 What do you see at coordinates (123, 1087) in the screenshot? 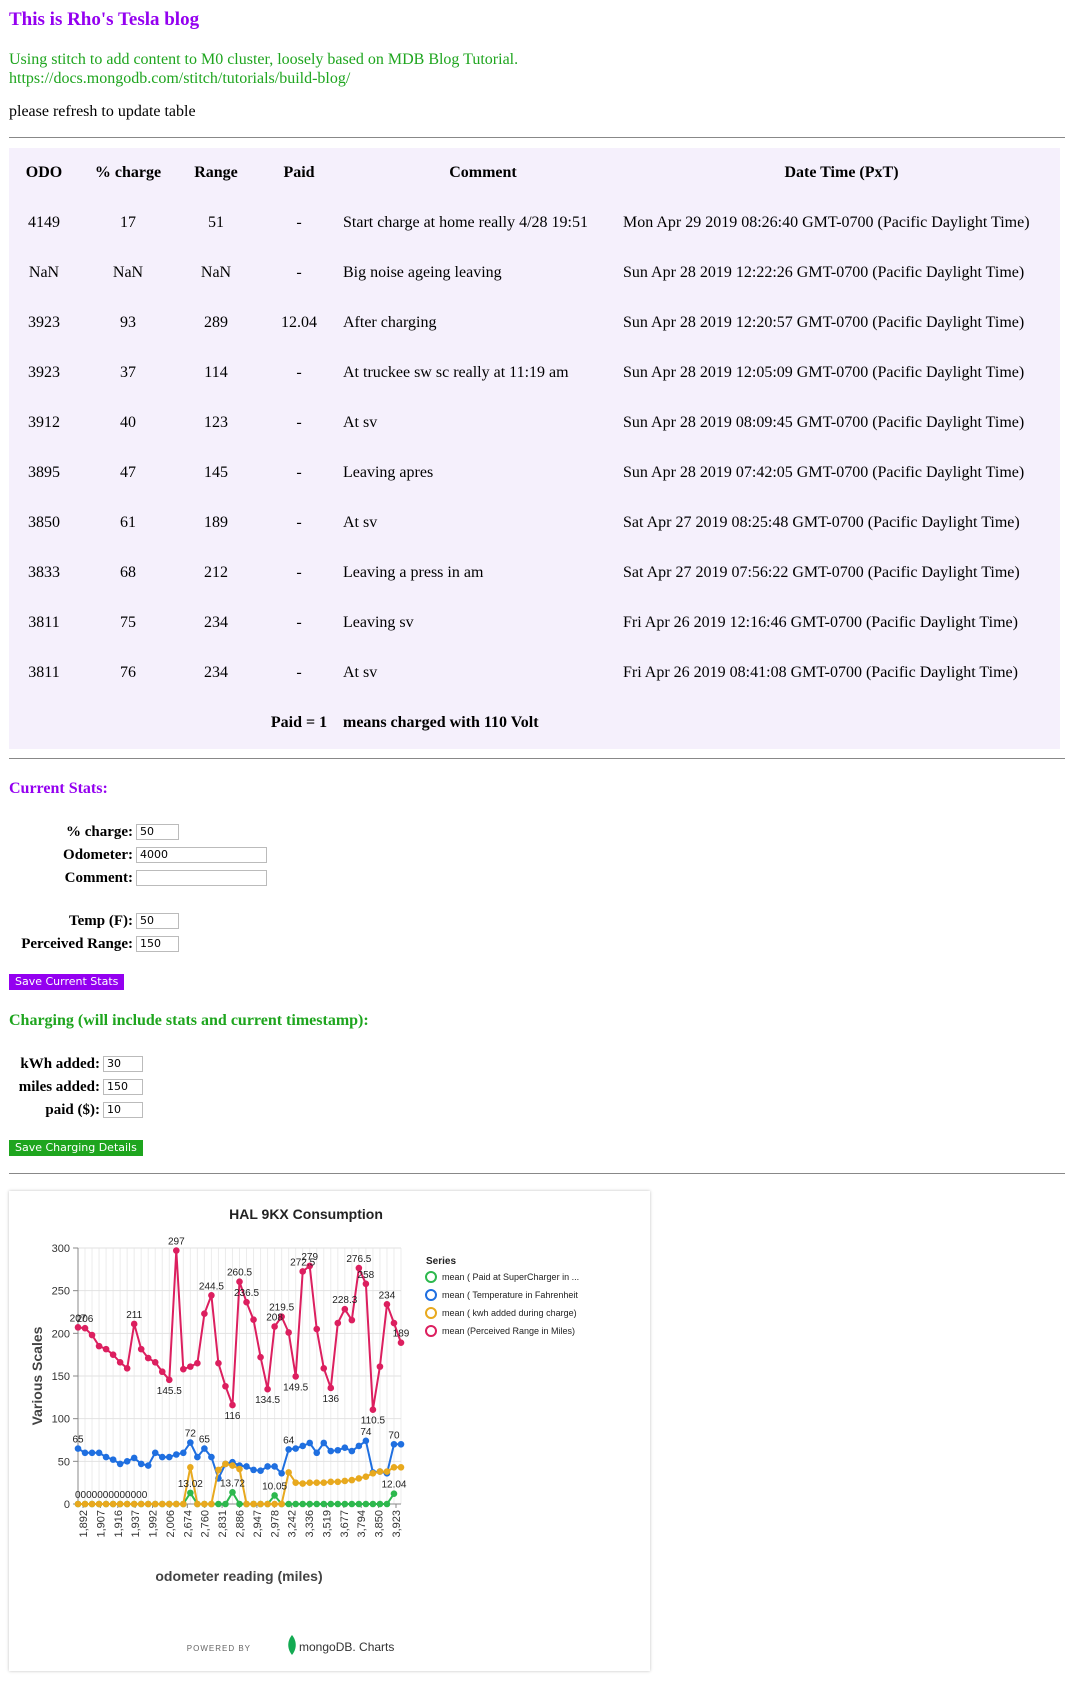
I see `miles-input` at bounding box center [123, 1087].